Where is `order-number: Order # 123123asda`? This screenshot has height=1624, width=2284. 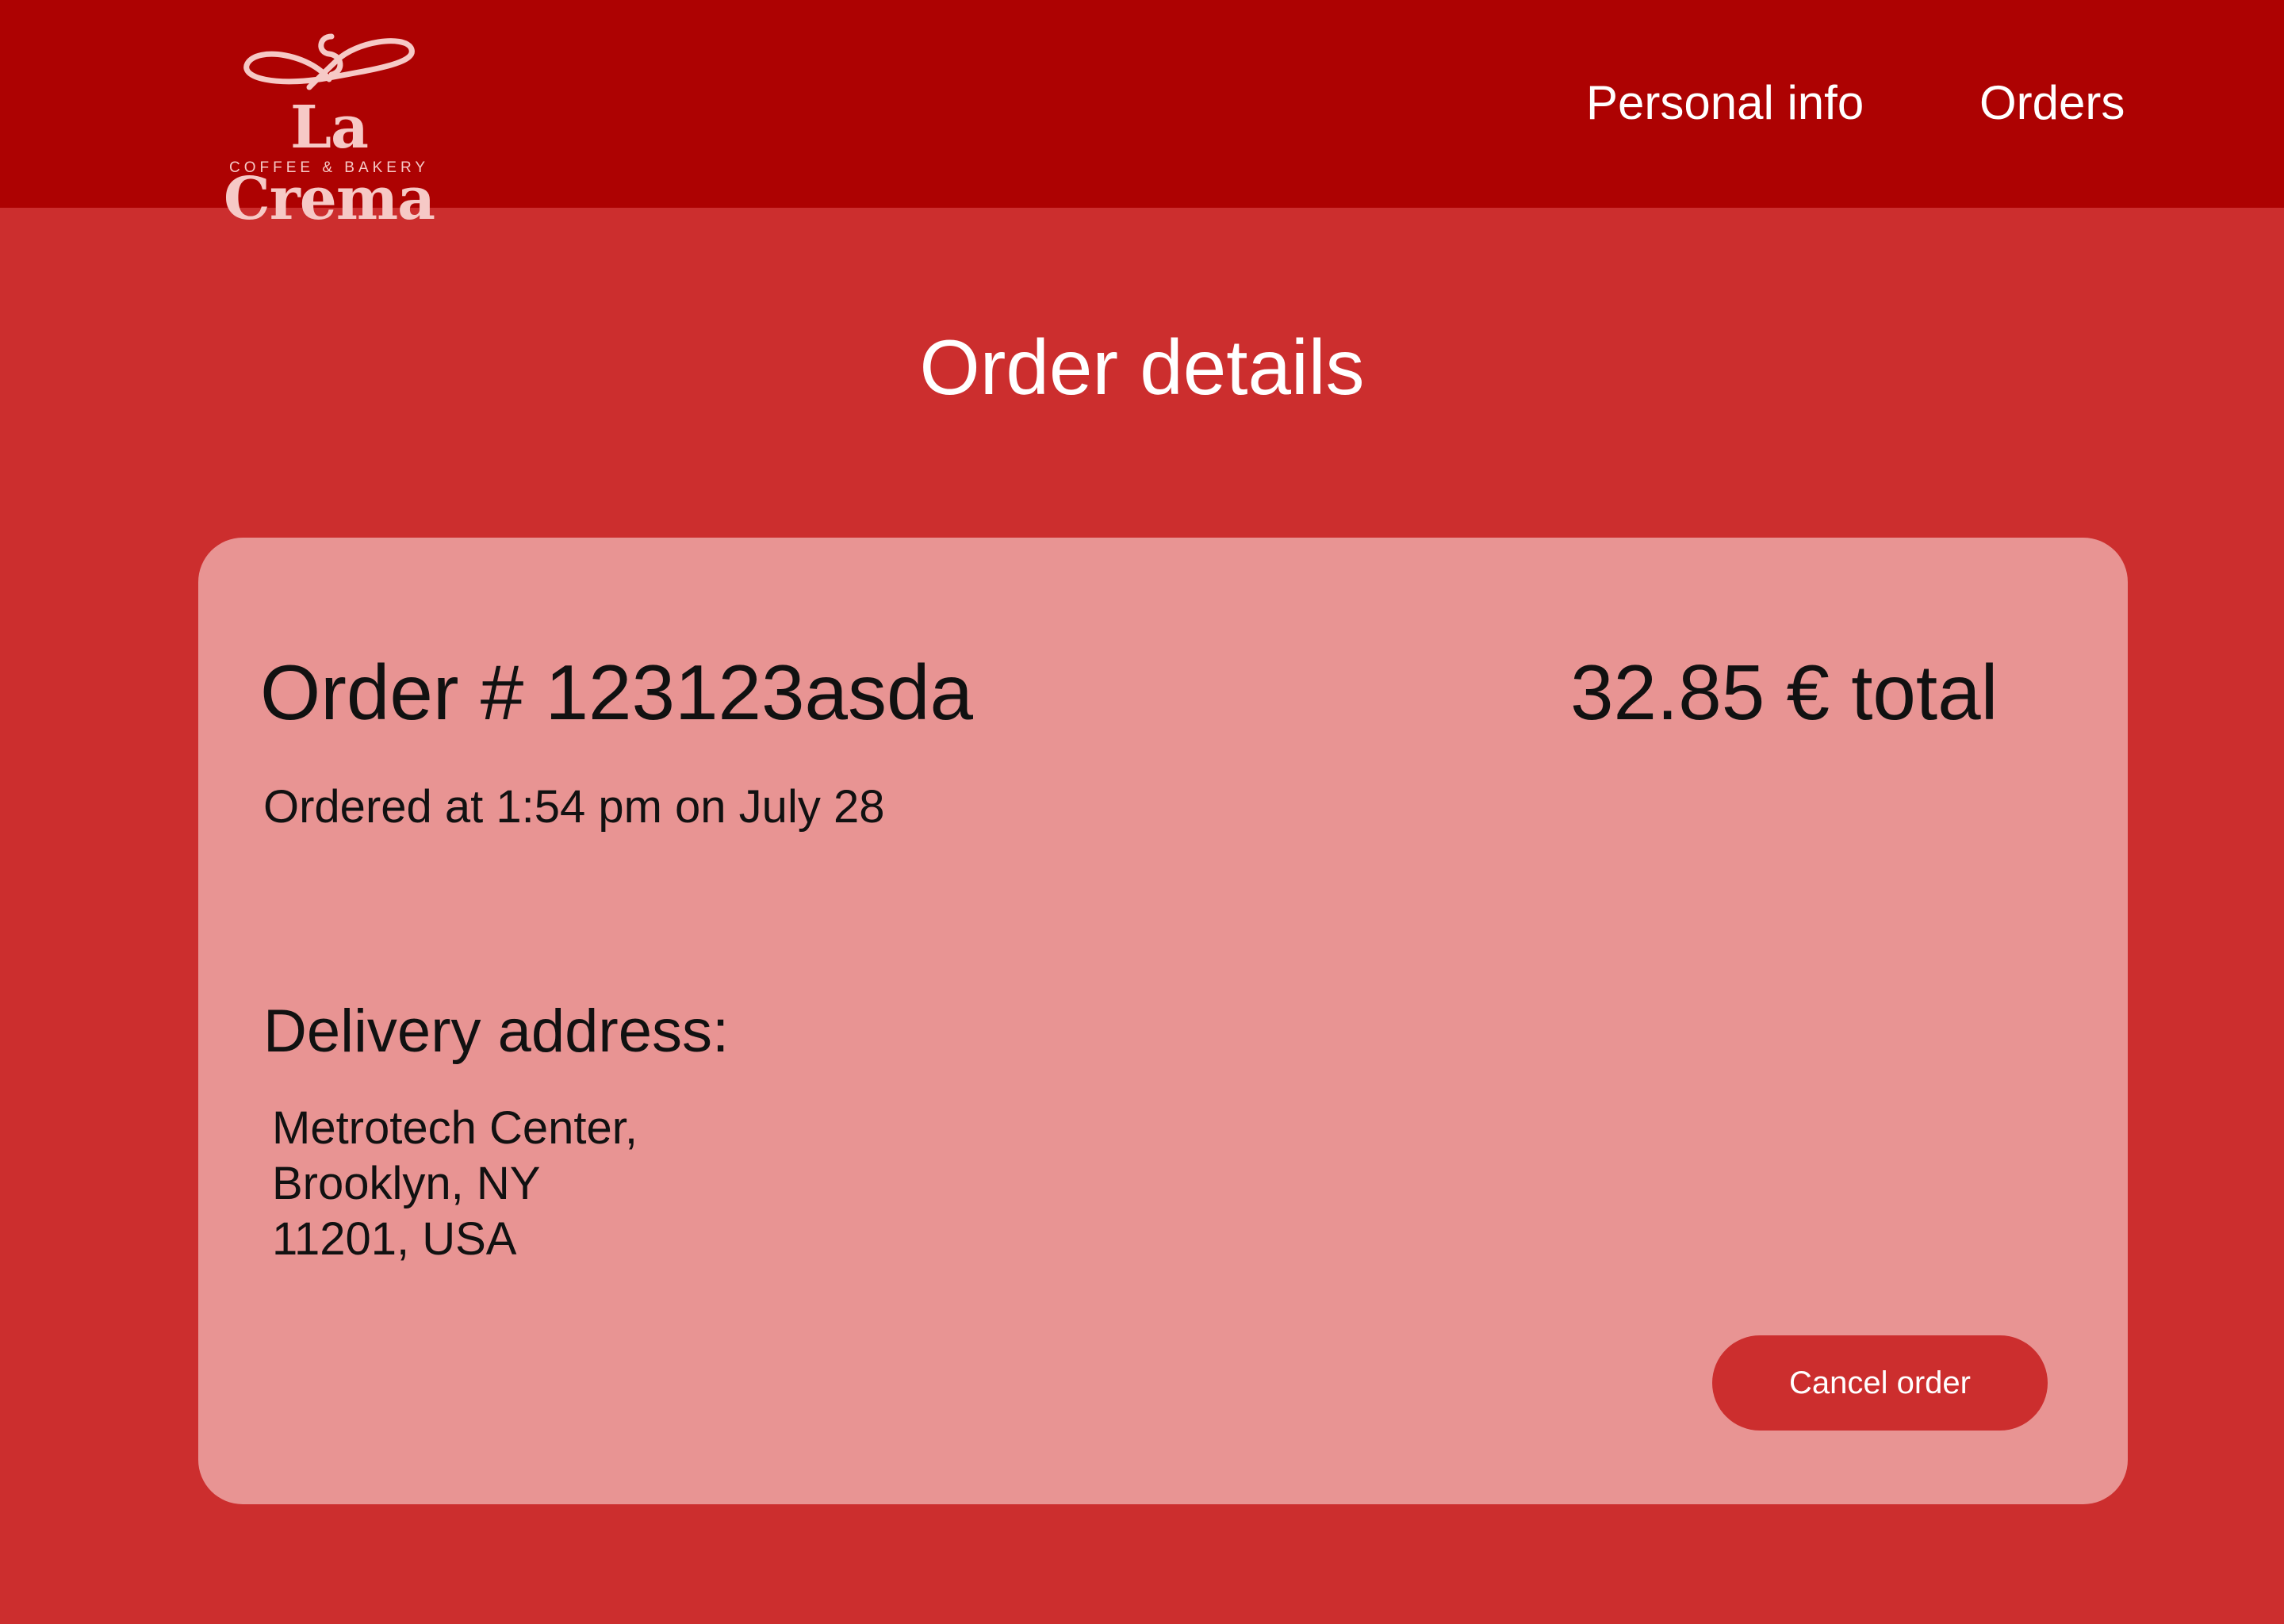
order-number: Order # 123123asda is located at coordinates (616, 692).